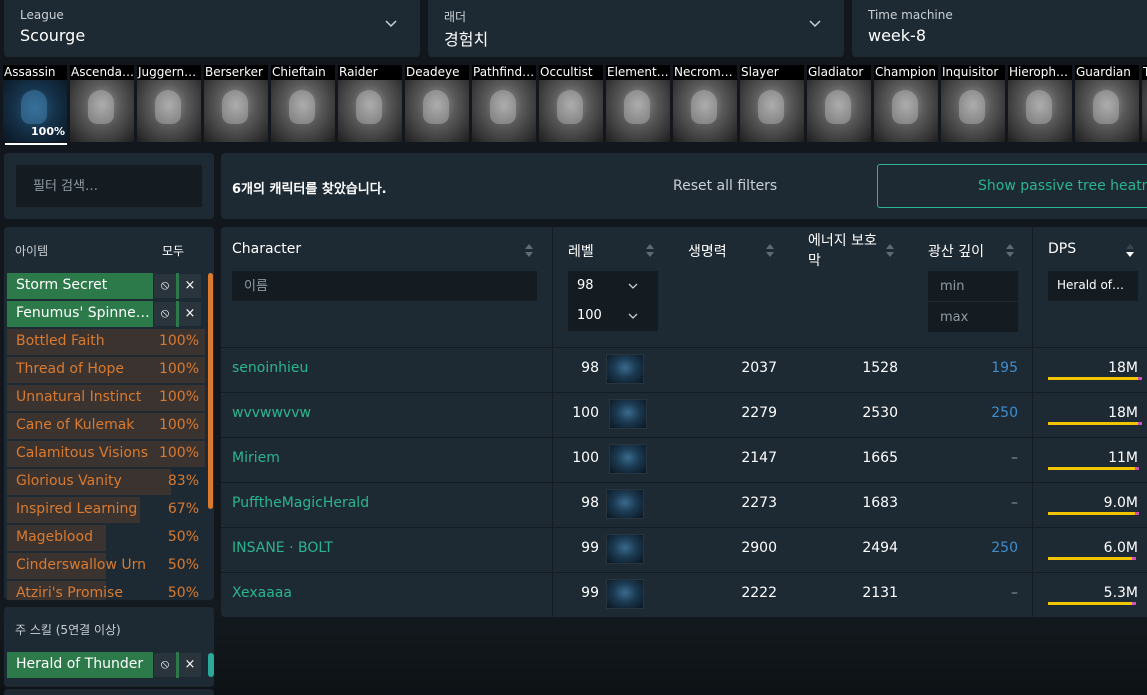  Describe the element at coordinates (725, 186) in the screenshot. I see `reset-filters-button: Reset all filters` at that location.